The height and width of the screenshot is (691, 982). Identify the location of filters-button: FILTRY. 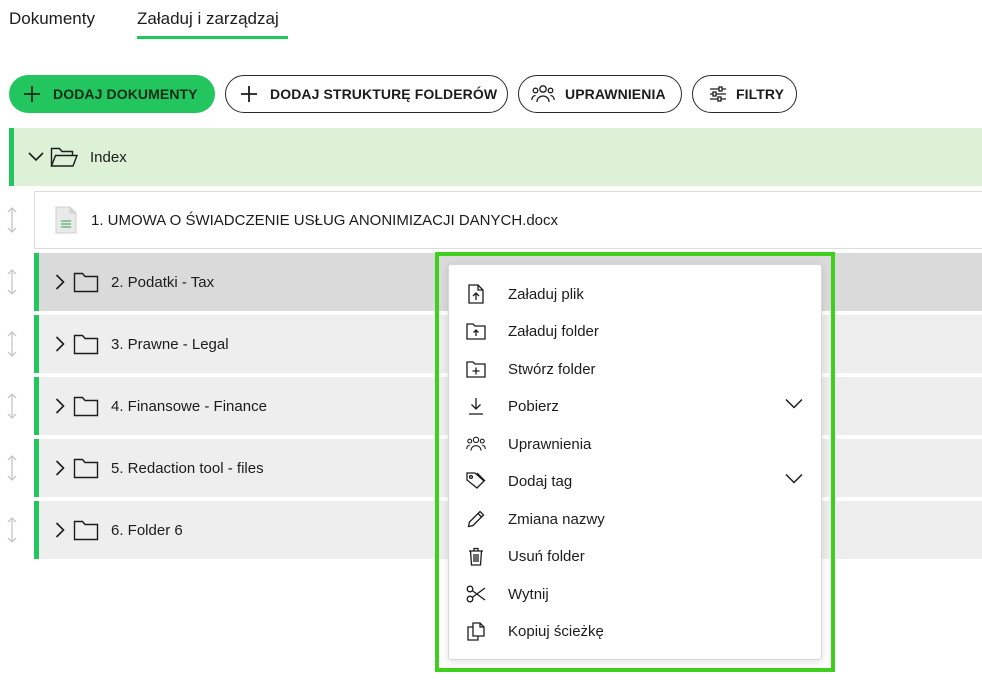
(744, 94).